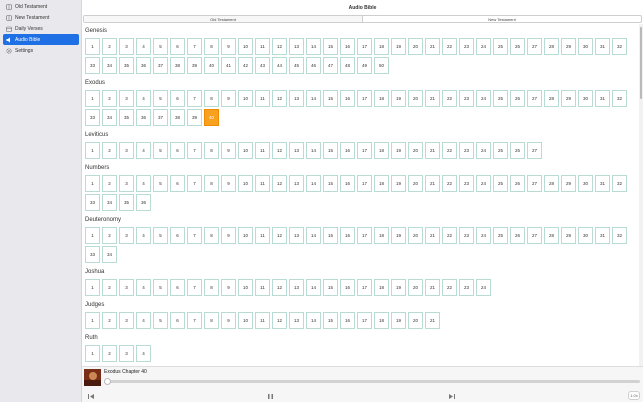  What do you see at coordinates (262, 65) in the screenshot?
I see `chapter-button: 43` at bounding box center [262, 65].